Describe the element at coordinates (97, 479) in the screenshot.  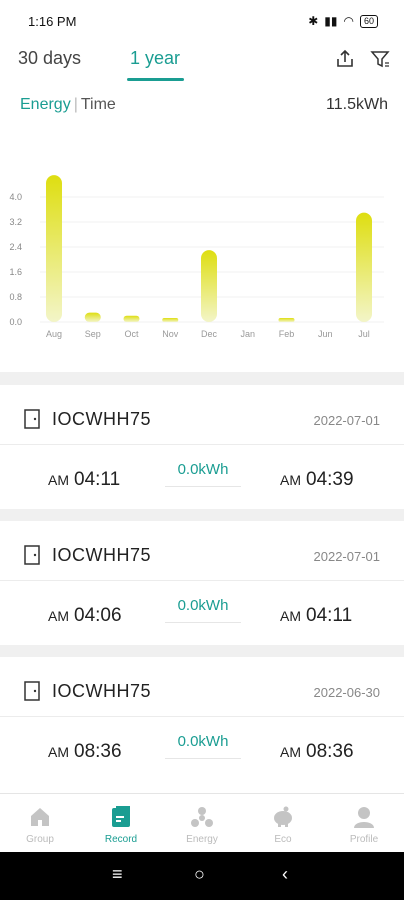
I see `start-time-value: 04:11` at that location.